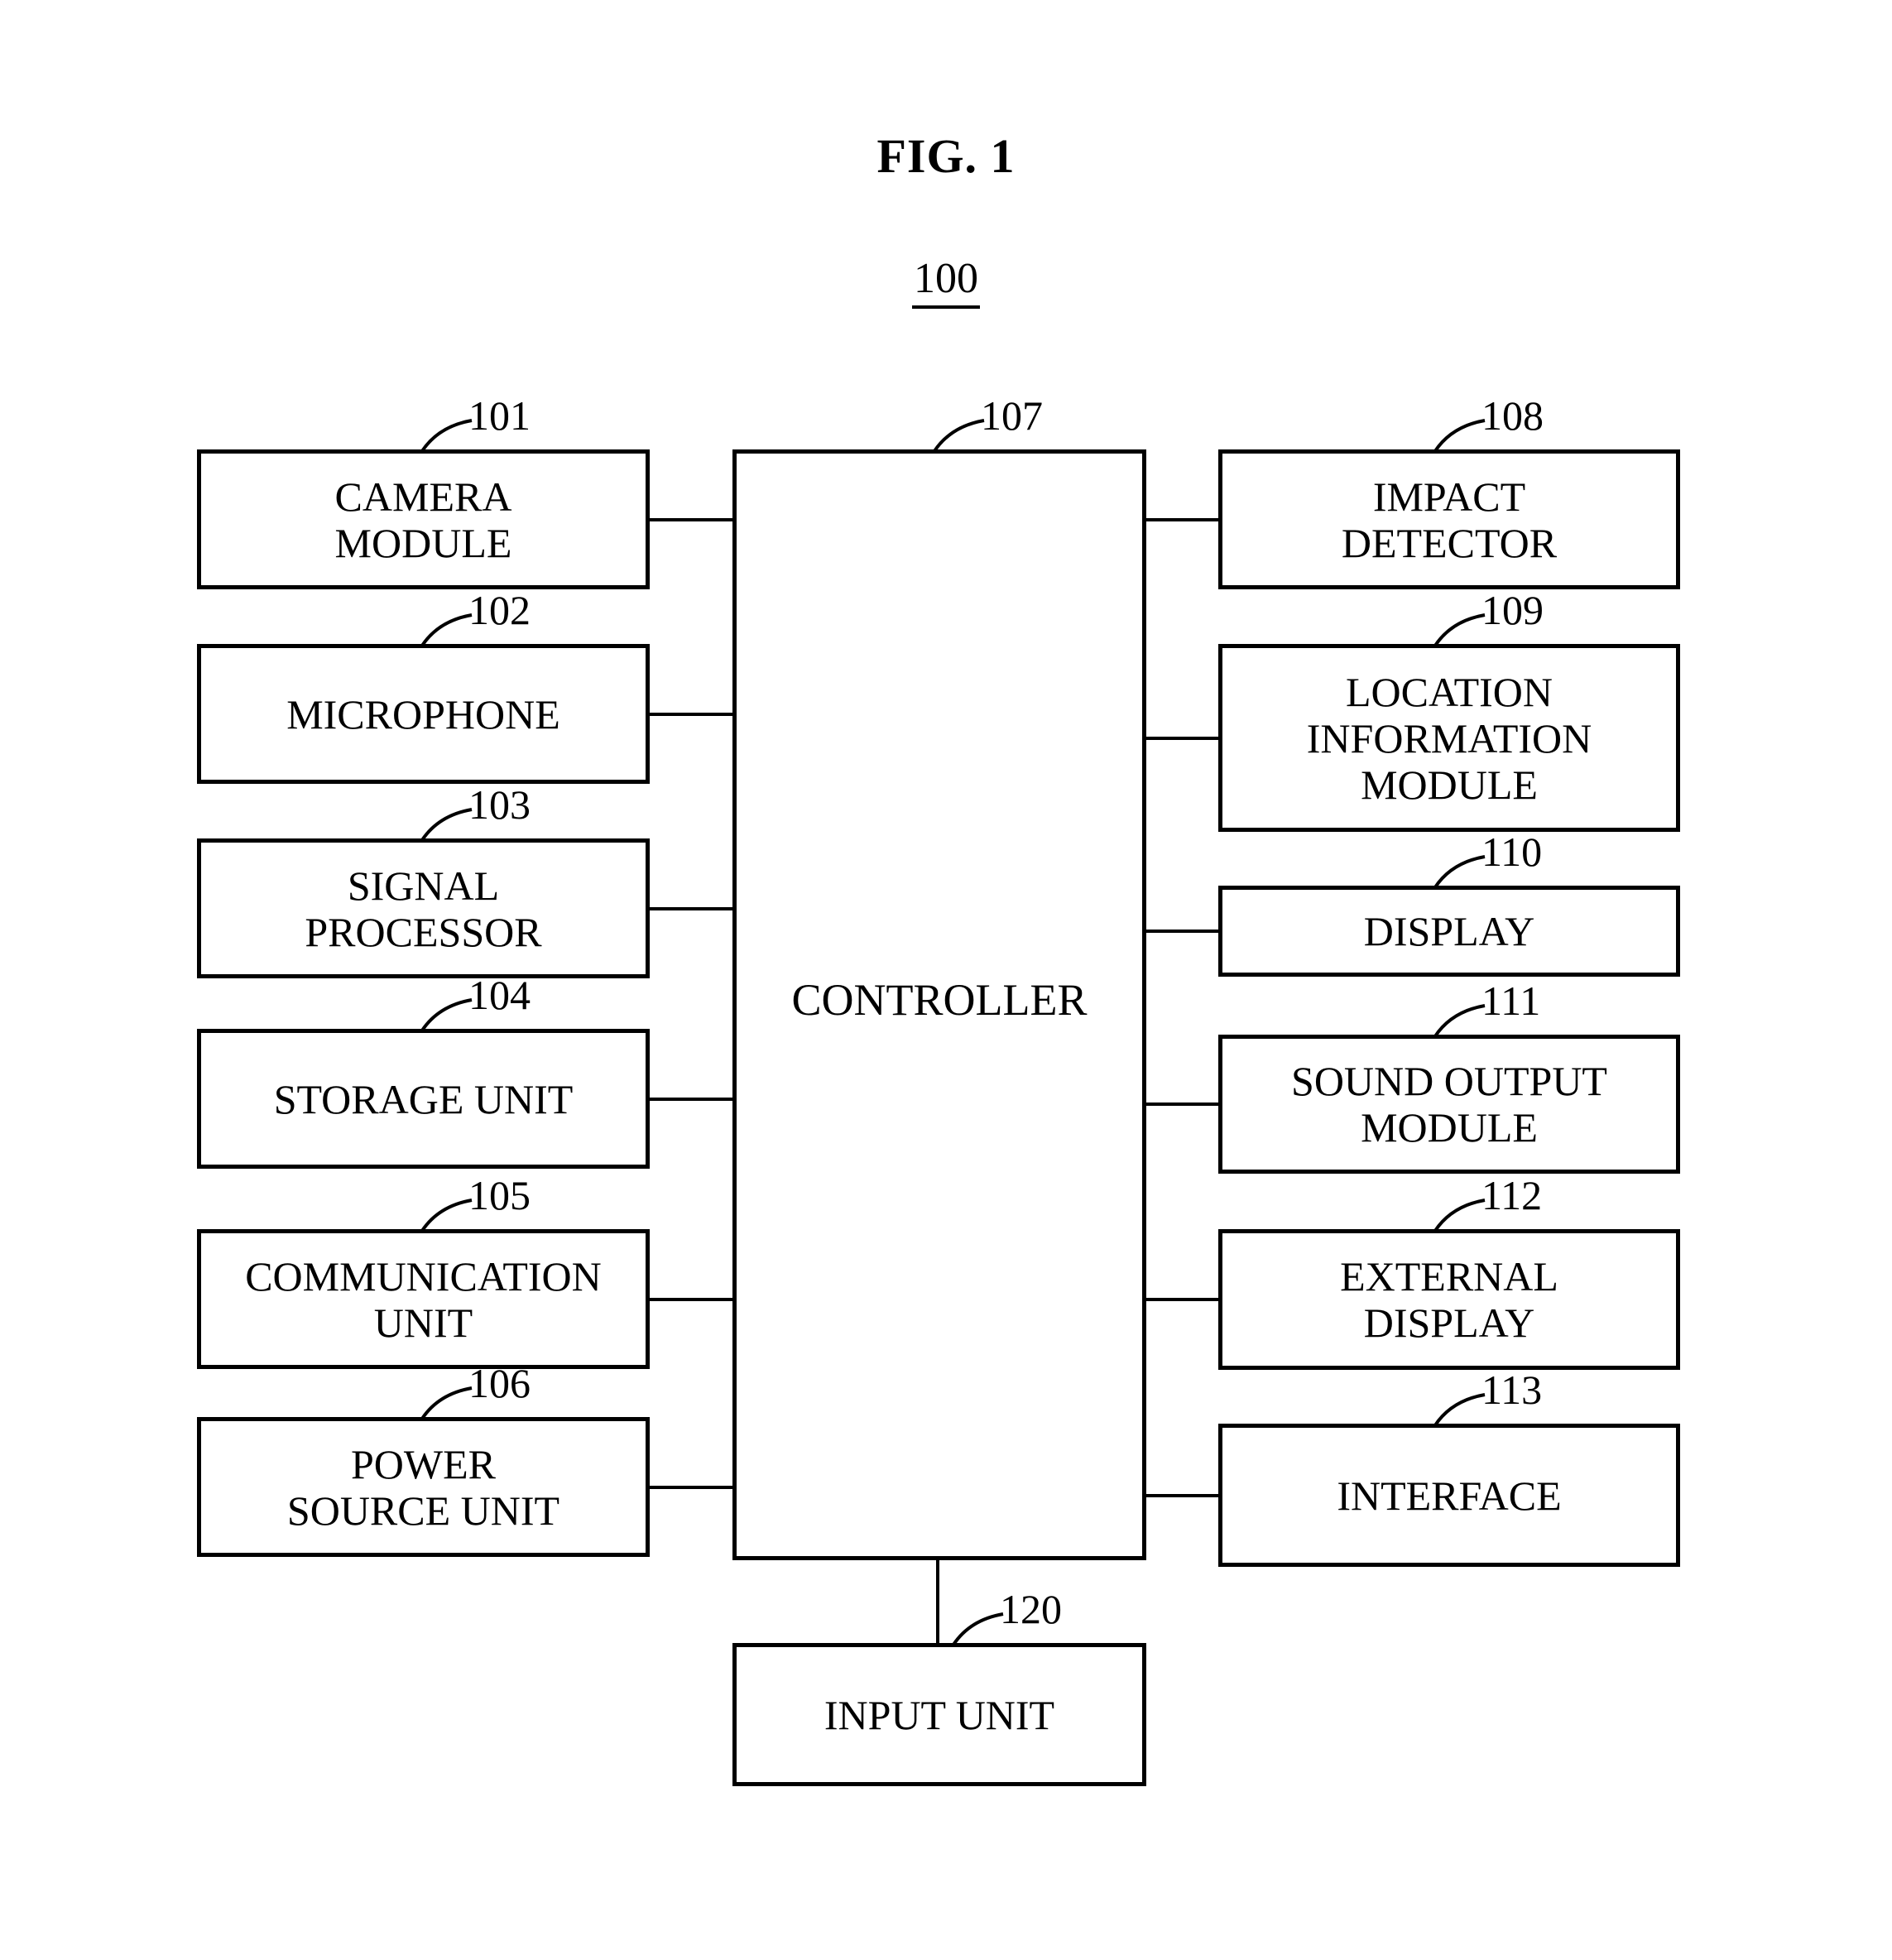  What do you see at coordinates (1511, 1001) in the screenshot?
I see `refnum-111: 111` at bounding box center [1511, 1001].